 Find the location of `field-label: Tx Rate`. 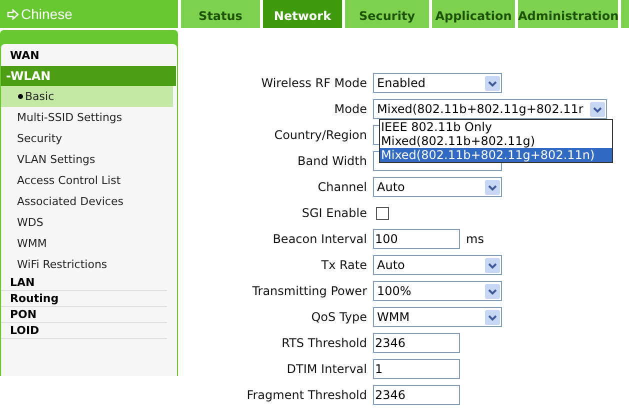

field-label: Tx Rate is located at coordinates (344, 265).